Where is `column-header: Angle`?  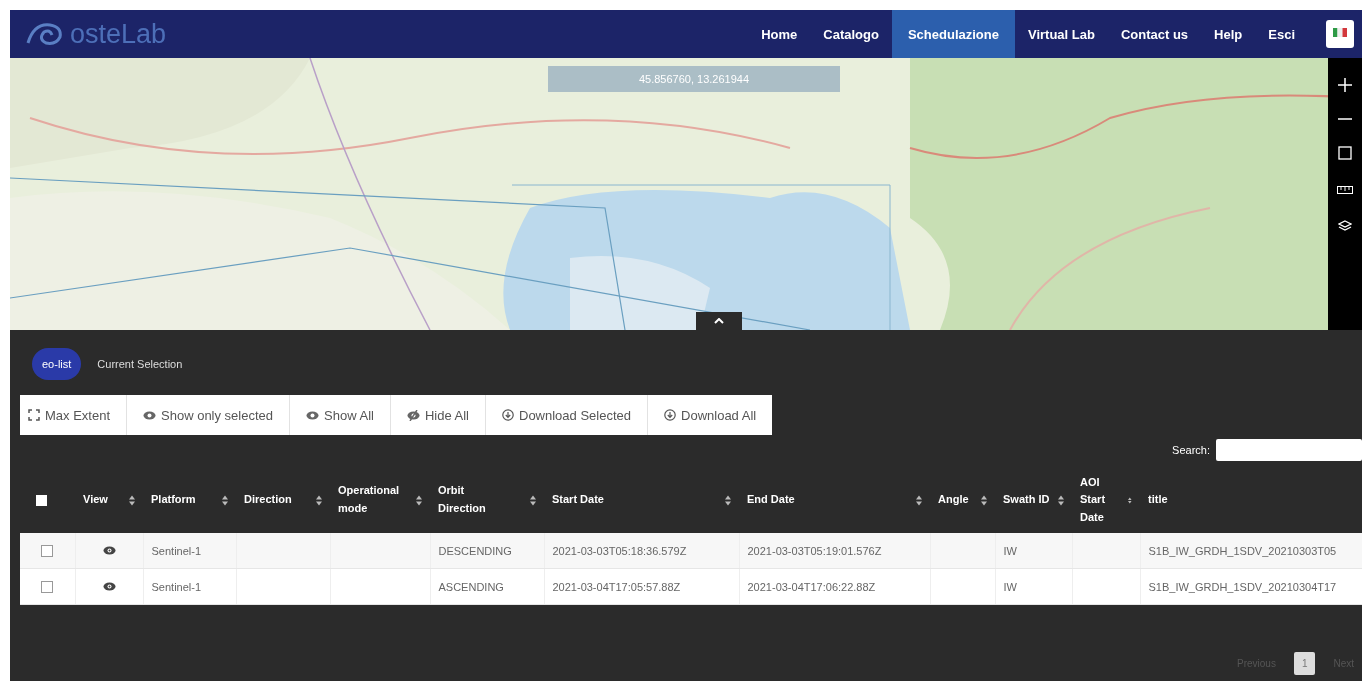 column-header: Angle is located at coordinates (953, 500).